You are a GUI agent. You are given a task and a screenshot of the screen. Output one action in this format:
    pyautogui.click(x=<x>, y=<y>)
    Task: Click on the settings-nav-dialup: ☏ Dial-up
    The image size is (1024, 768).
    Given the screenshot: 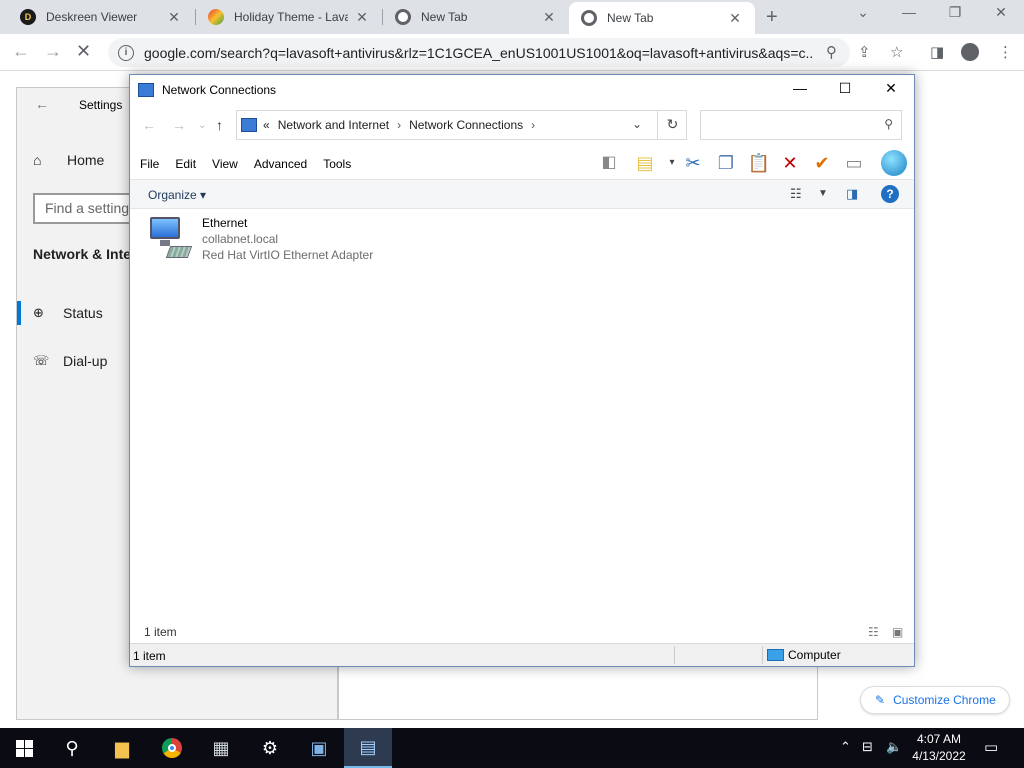 What is the action you would take?
    pyautogui.click(x=77, y=361)
    